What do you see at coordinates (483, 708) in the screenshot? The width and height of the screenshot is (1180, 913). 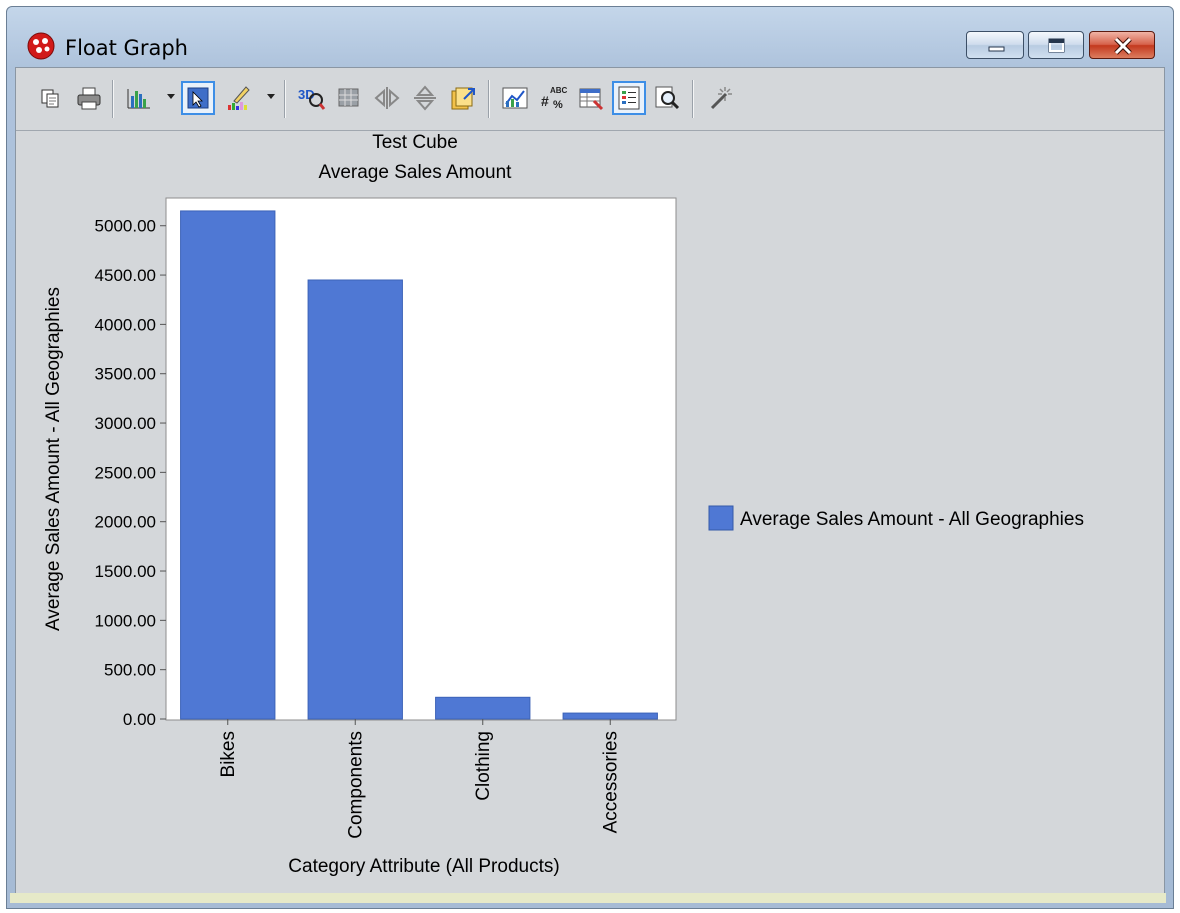 I see `bar-clothing` at bounding box center [483, 708].